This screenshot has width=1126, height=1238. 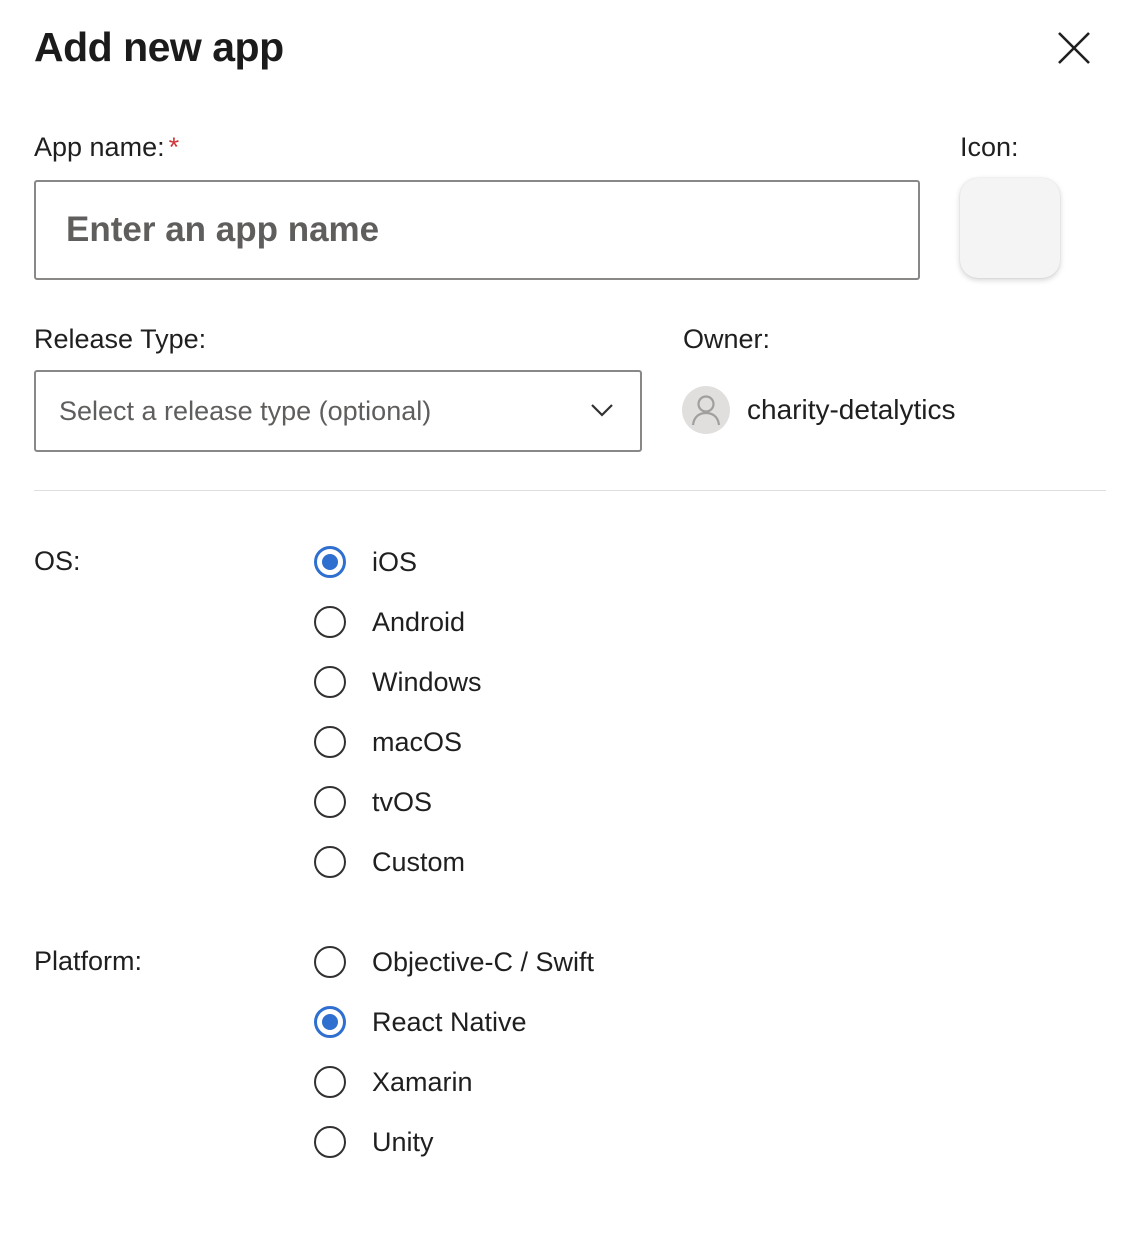 I want to click on app-name-label-text: App name:, so click(x=99, y=147).